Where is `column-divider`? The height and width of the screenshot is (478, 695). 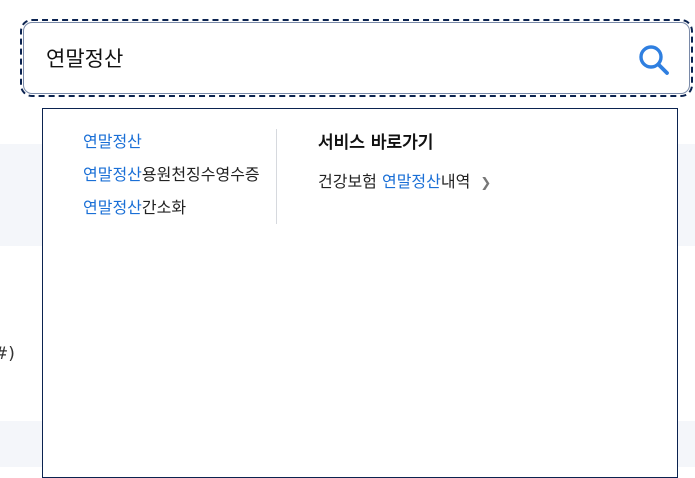
column-divider is located at coordinates (276, 176).